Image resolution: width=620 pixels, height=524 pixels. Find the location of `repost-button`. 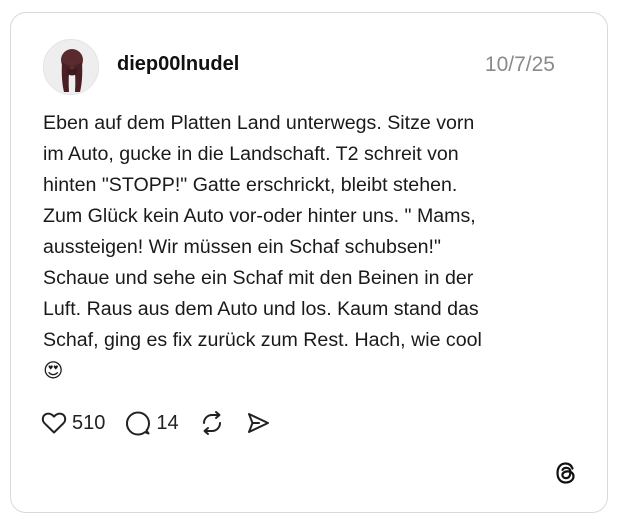

repost-button is located at coordinates (212, 423).